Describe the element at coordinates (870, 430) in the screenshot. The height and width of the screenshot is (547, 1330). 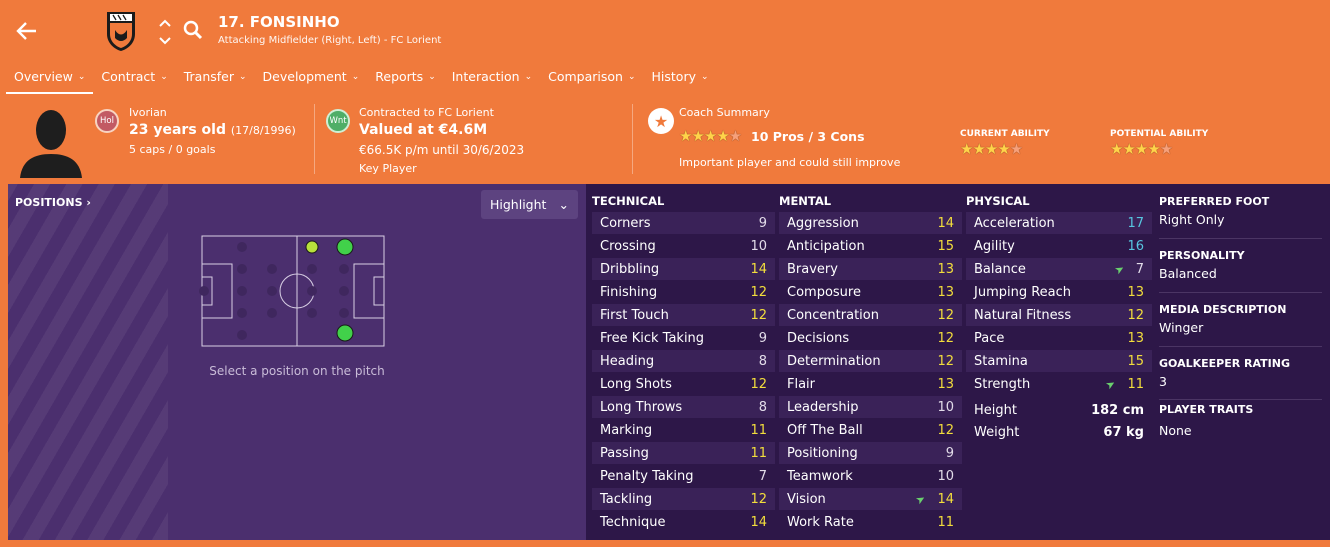
I see `attribute-row: Off The Ball 12` at that location.